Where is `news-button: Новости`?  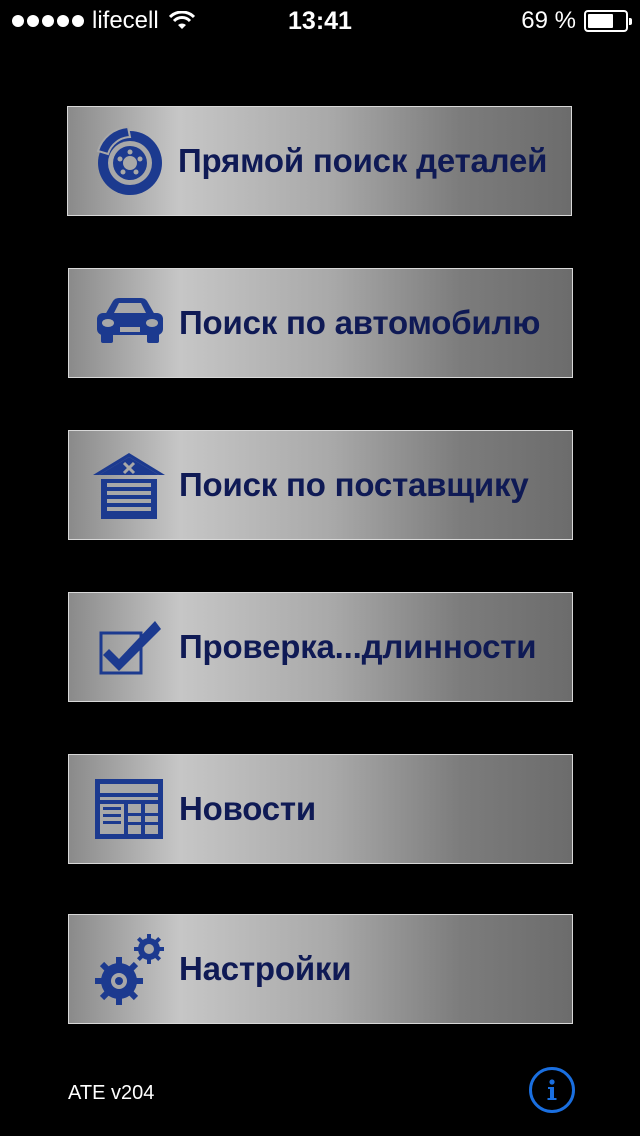 news-button: Новости is located at coordinates (320, 809).